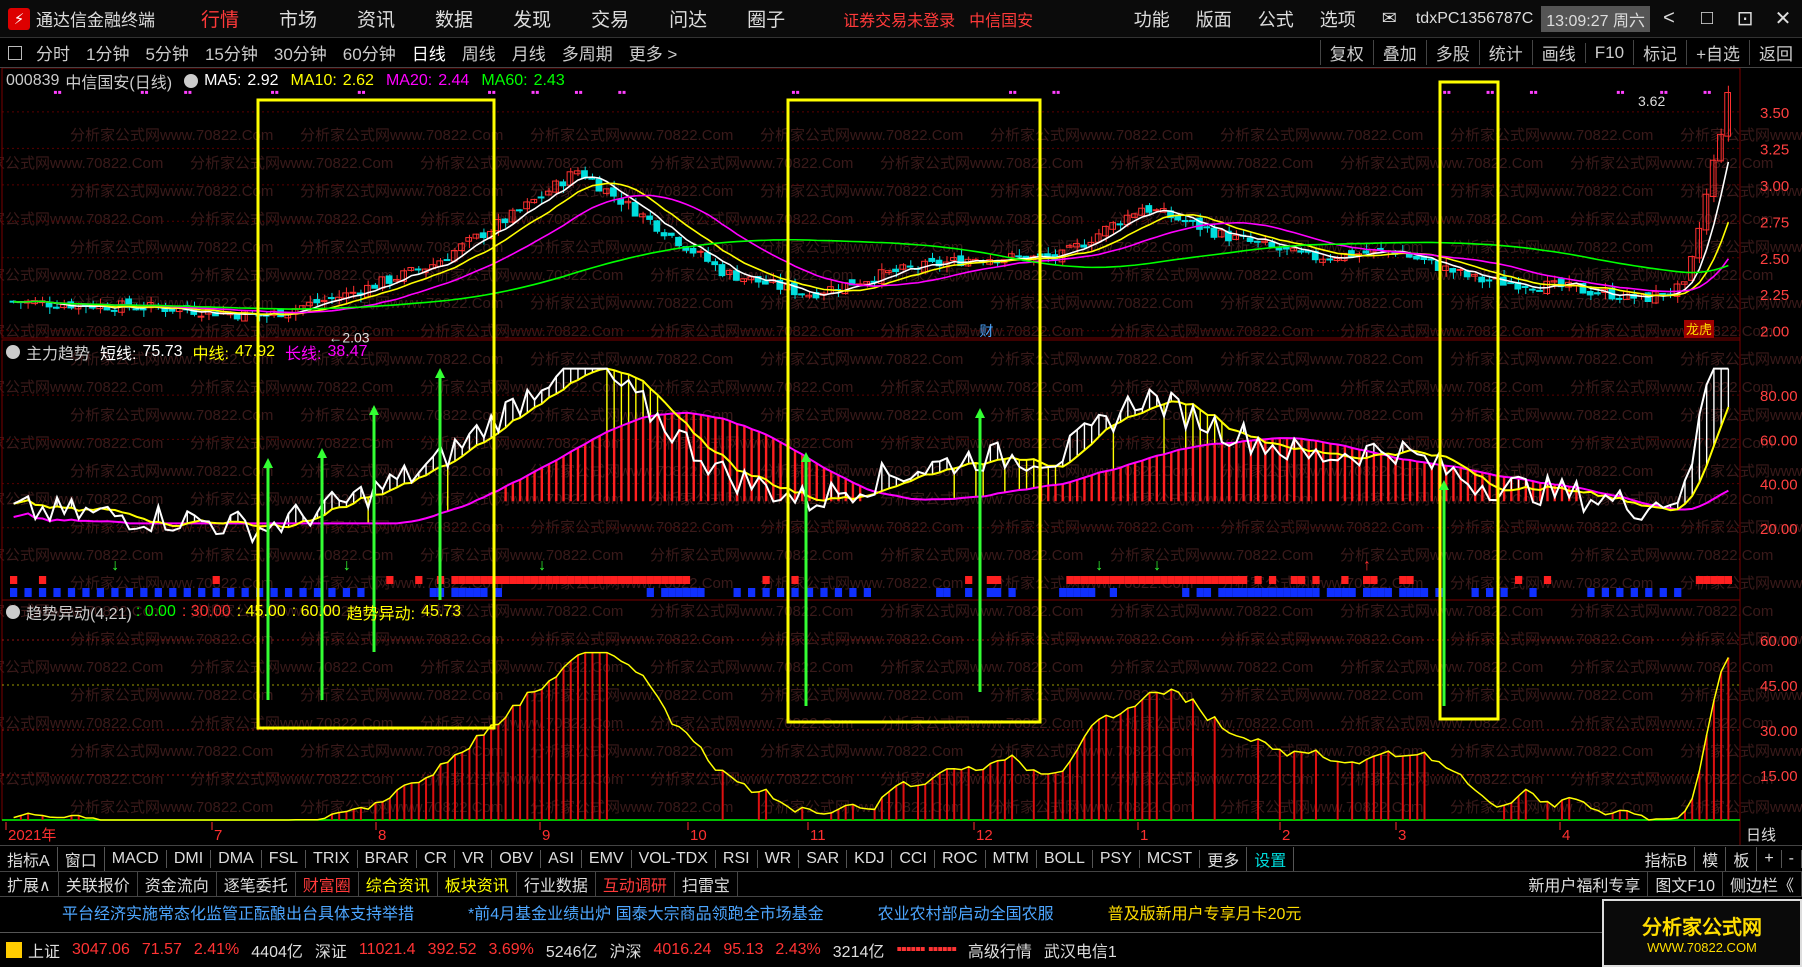 This screenshot has height=967, width=1802. Describe the element at coordinates (1224, 858) in the screenshot. I see `indicator-tab: 更多` at that location.